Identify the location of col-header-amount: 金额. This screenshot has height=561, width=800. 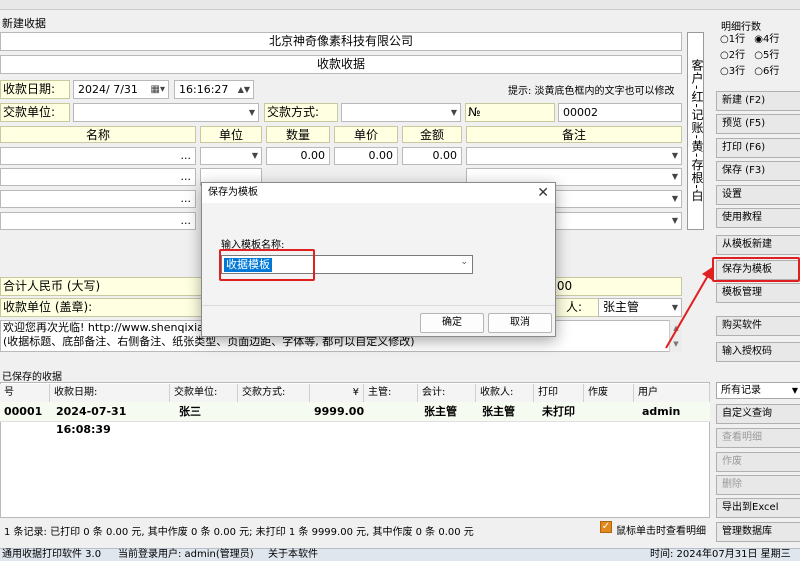
(432, 134).